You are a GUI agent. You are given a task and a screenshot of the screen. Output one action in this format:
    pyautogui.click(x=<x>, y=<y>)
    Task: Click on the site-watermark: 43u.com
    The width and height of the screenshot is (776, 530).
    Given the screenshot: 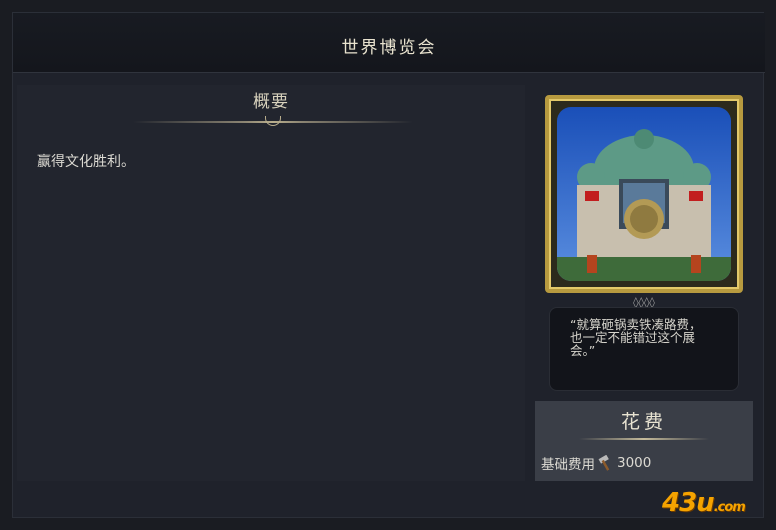 What is the action you would take?
    pyautogui.click(x=717, y=508)
    